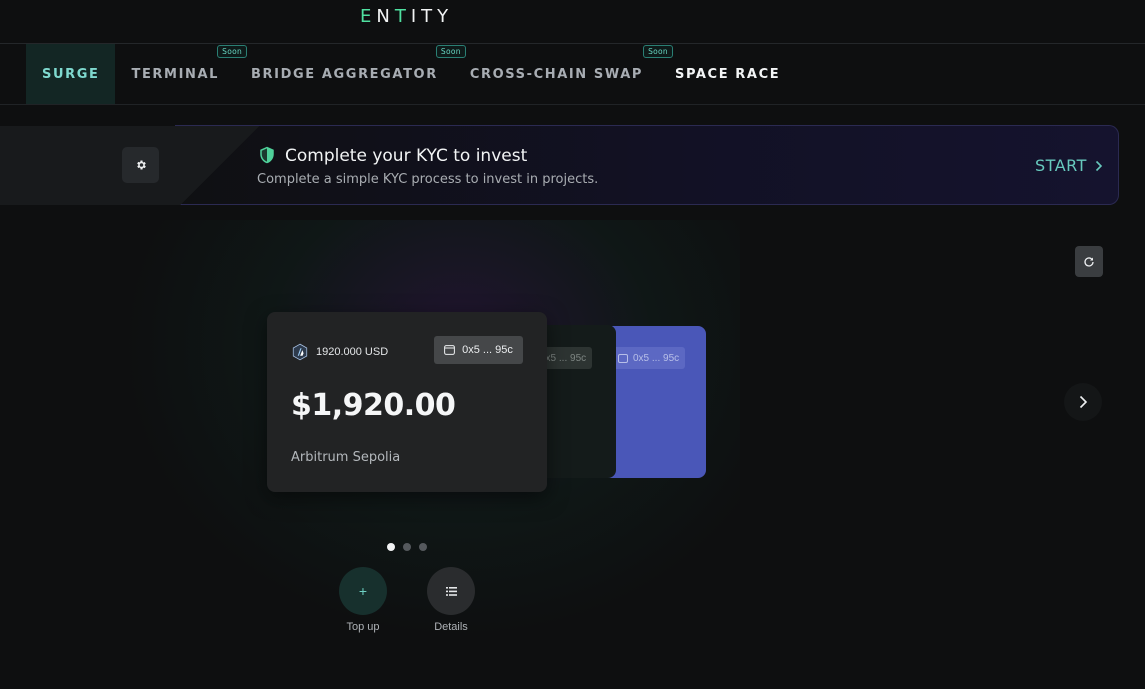 This screenshot has width=1145, height=689. Describe the element at coordinates (352, 352) in the screenshot. I see `token-amount: 1920.000 USD` at that location.